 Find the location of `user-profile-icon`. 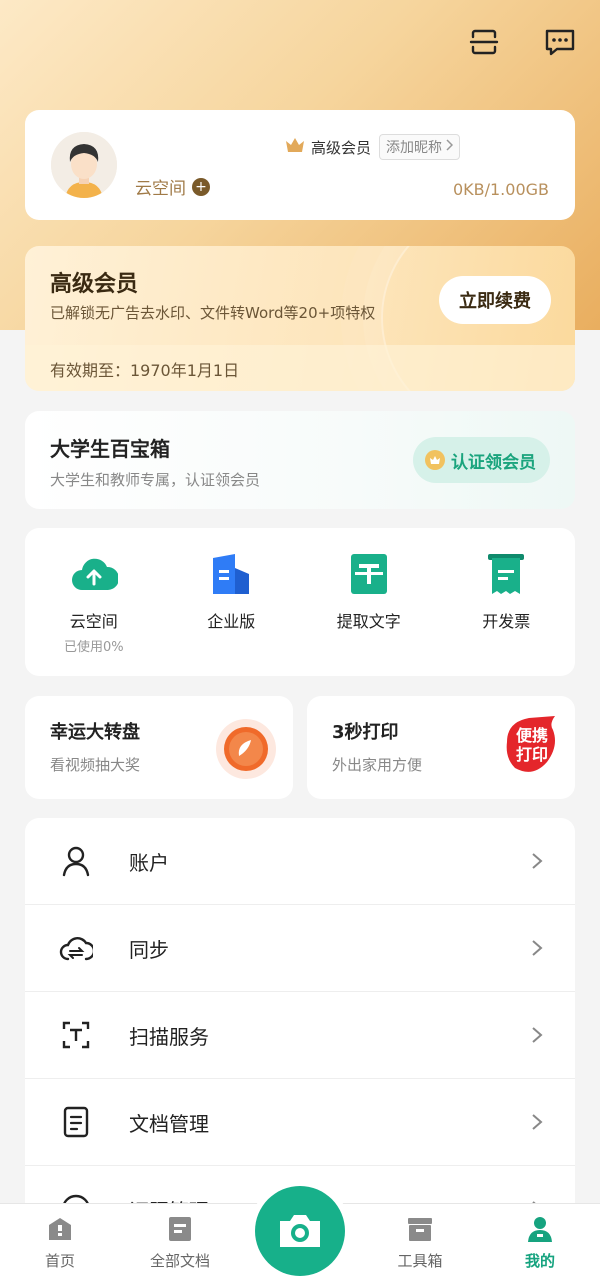

user-profile-icon is located at coordinates (540, 1229).